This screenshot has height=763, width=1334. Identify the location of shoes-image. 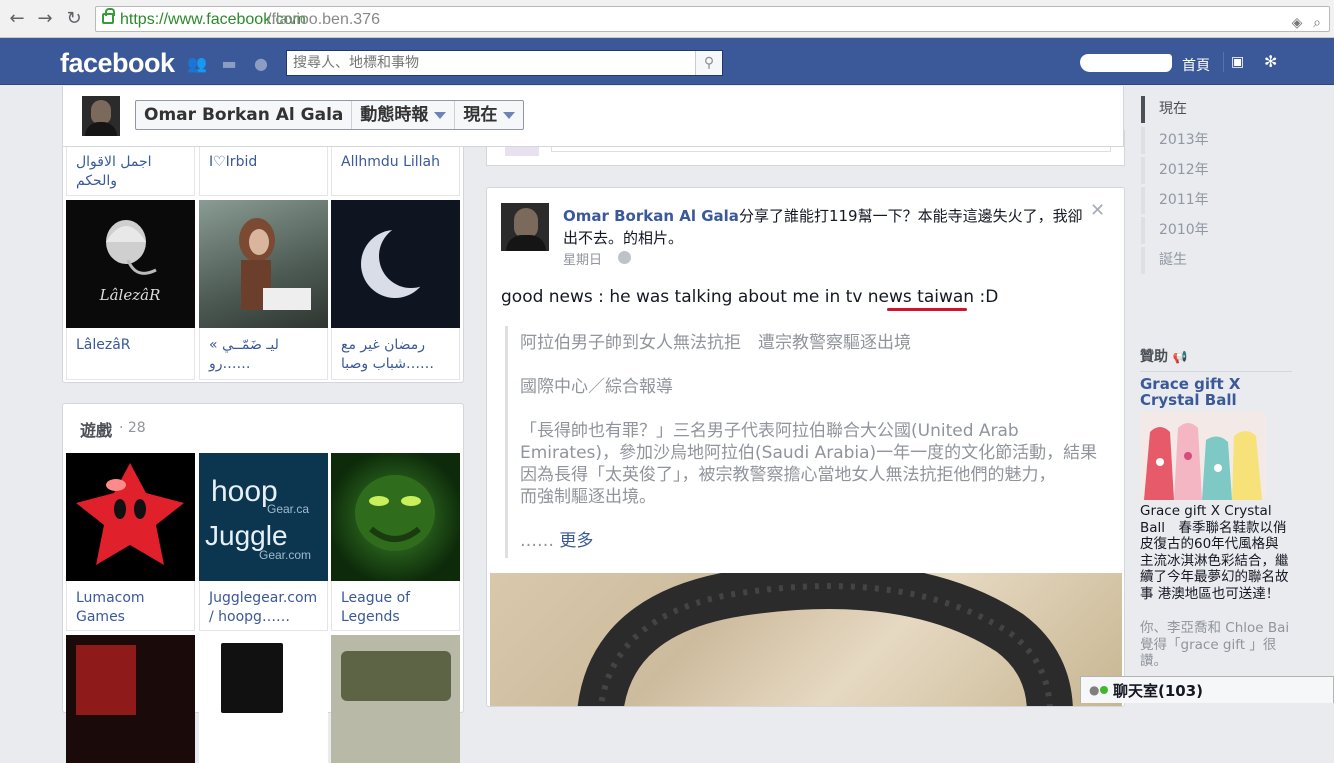
(1203, 461).